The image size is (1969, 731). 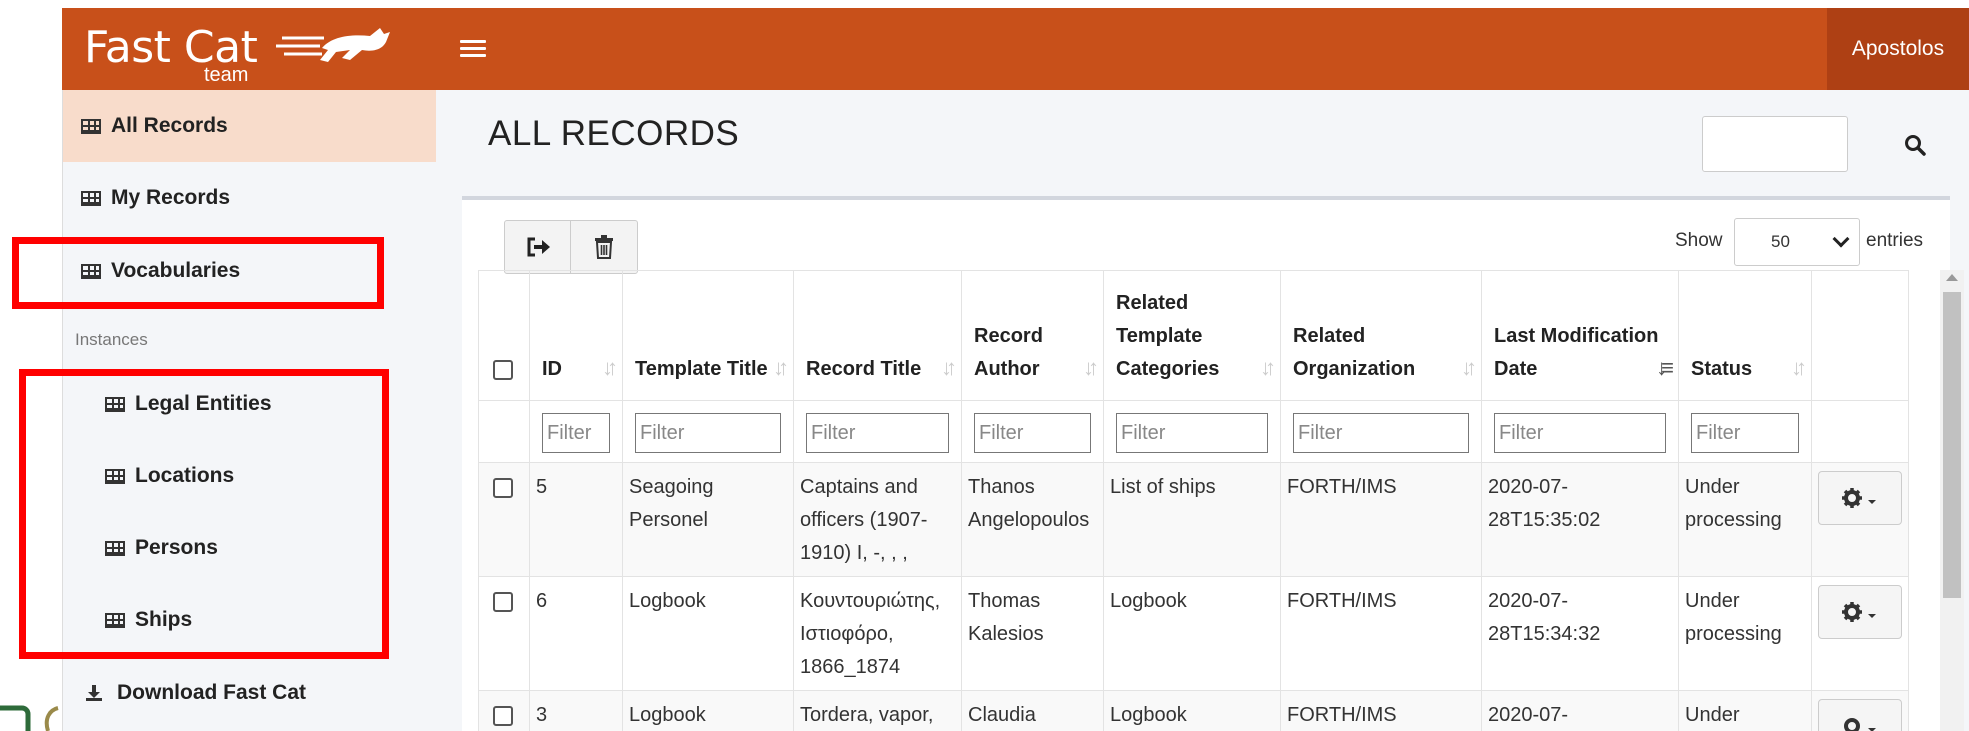 What do you see at coordinates (1895, 240) in the screenshot?
I see `entries-label: entries` at bounding box center [1895, 240].